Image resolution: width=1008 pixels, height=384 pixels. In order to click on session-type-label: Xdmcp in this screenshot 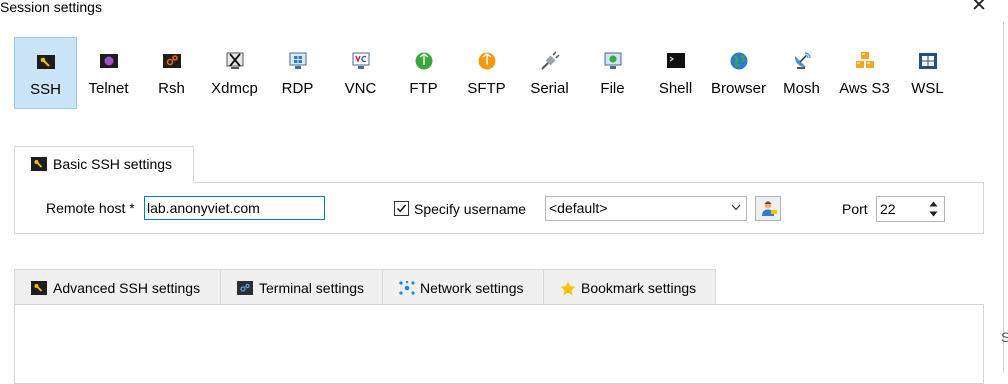, I will do `click(234, 88)`.